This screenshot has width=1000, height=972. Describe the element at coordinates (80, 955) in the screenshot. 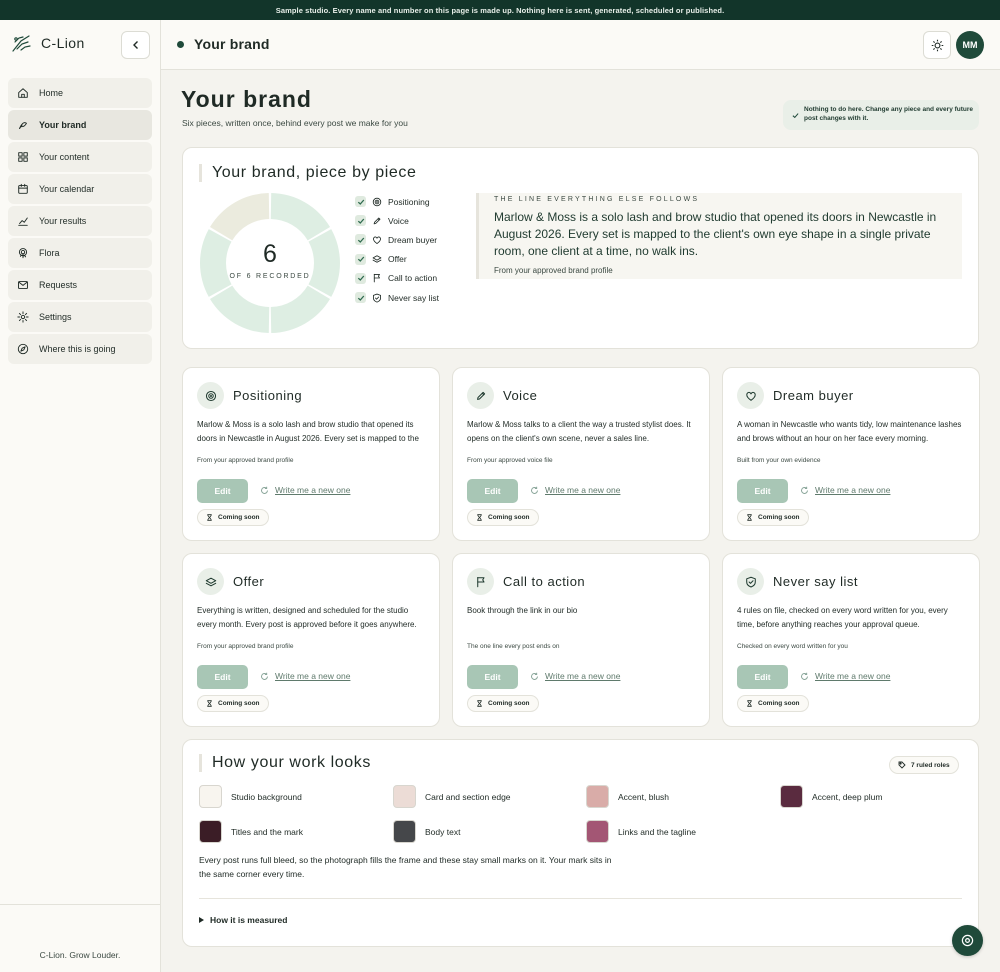

I see `app-tagline: C-Lion. Grow Louder.` at that location.